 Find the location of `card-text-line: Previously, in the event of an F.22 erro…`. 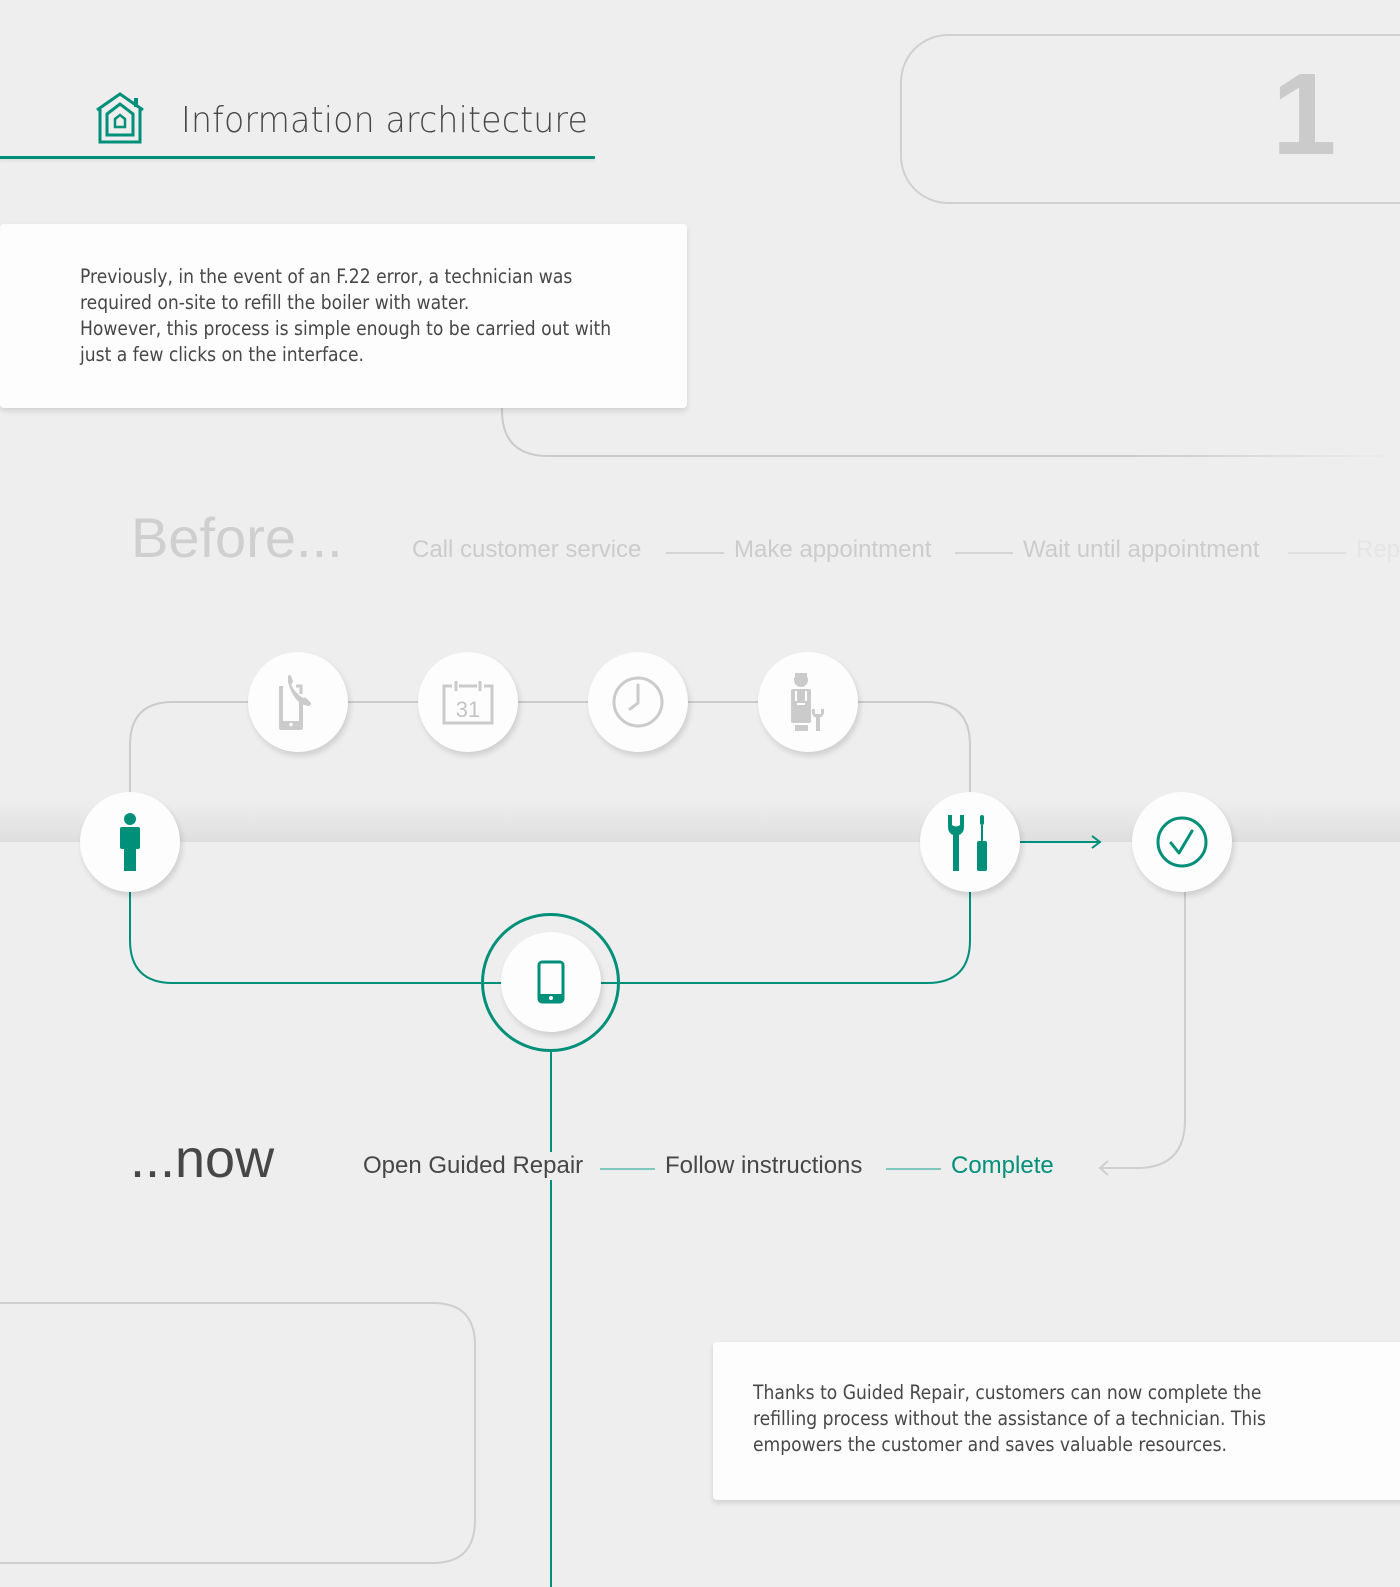

card-text-line: Previously, in the event of an F.22 erro… is located at coordinates (326, 276).